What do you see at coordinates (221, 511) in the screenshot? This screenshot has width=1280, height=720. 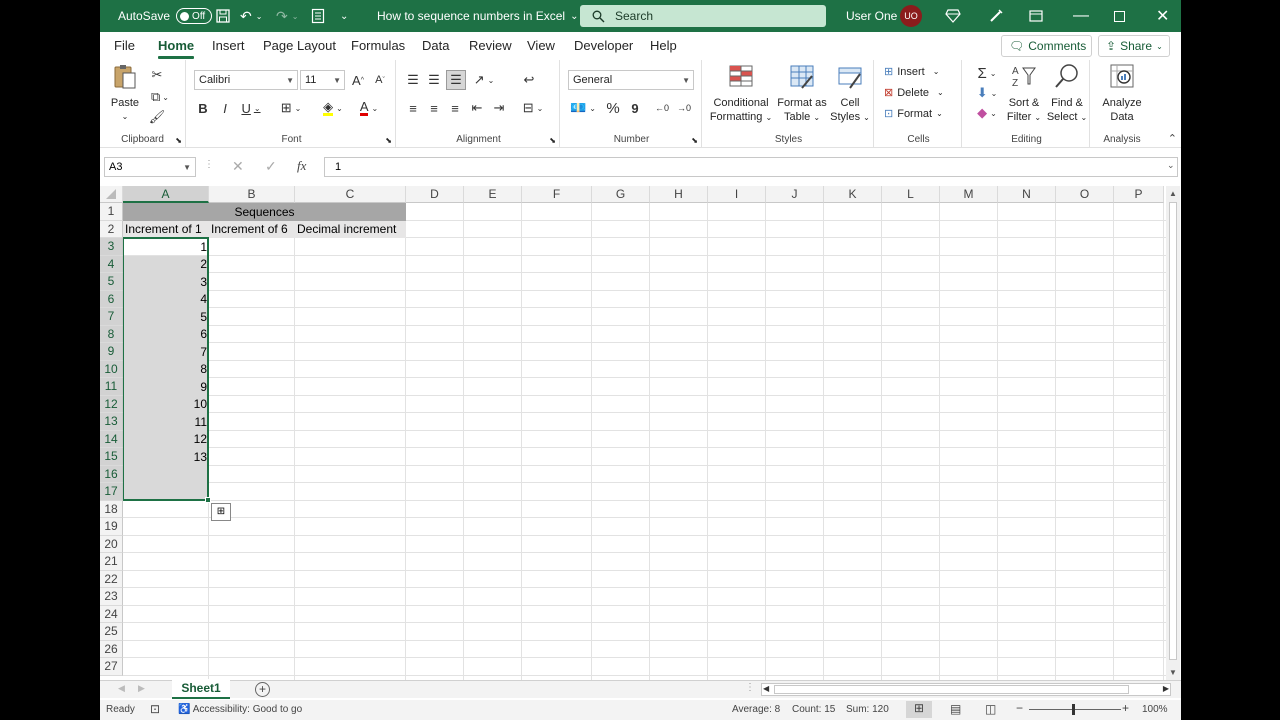 I see `auto-fill-options-button: ⊞` at bounding box center [221, 511].